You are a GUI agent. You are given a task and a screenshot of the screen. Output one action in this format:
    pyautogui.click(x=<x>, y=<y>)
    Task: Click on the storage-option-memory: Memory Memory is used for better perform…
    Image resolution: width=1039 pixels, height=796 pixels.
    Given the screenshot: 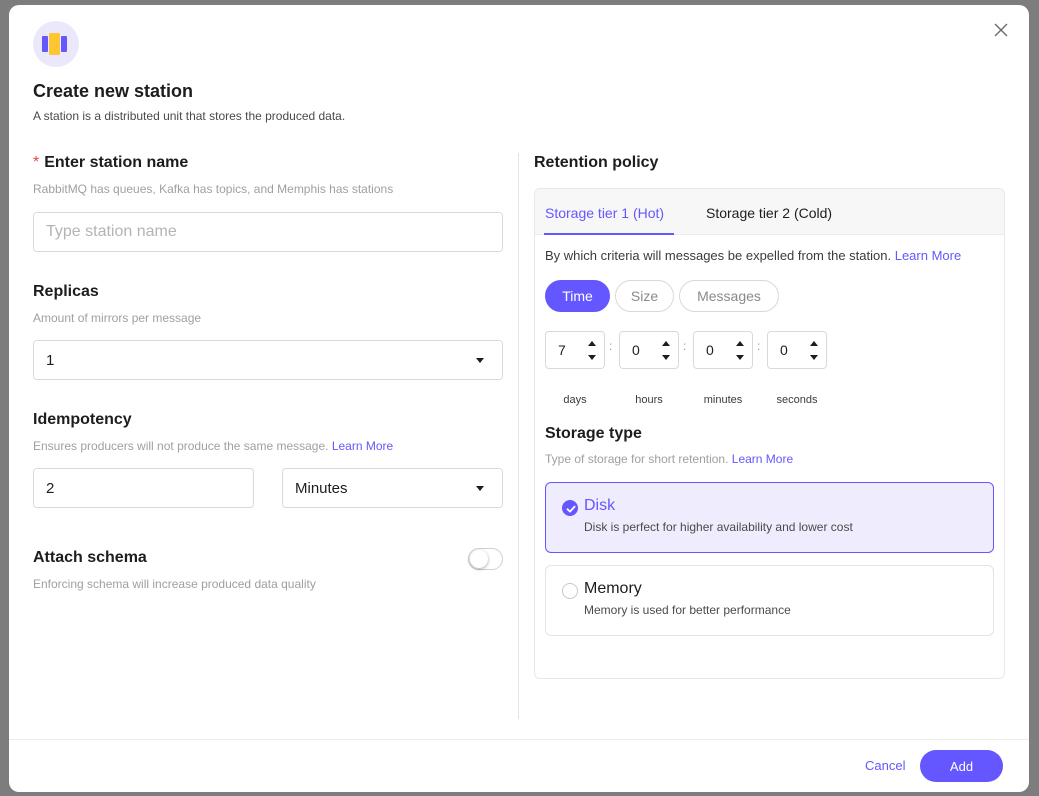 What is the action you would take?
    pyautogui.click(x=769, y=600)
    